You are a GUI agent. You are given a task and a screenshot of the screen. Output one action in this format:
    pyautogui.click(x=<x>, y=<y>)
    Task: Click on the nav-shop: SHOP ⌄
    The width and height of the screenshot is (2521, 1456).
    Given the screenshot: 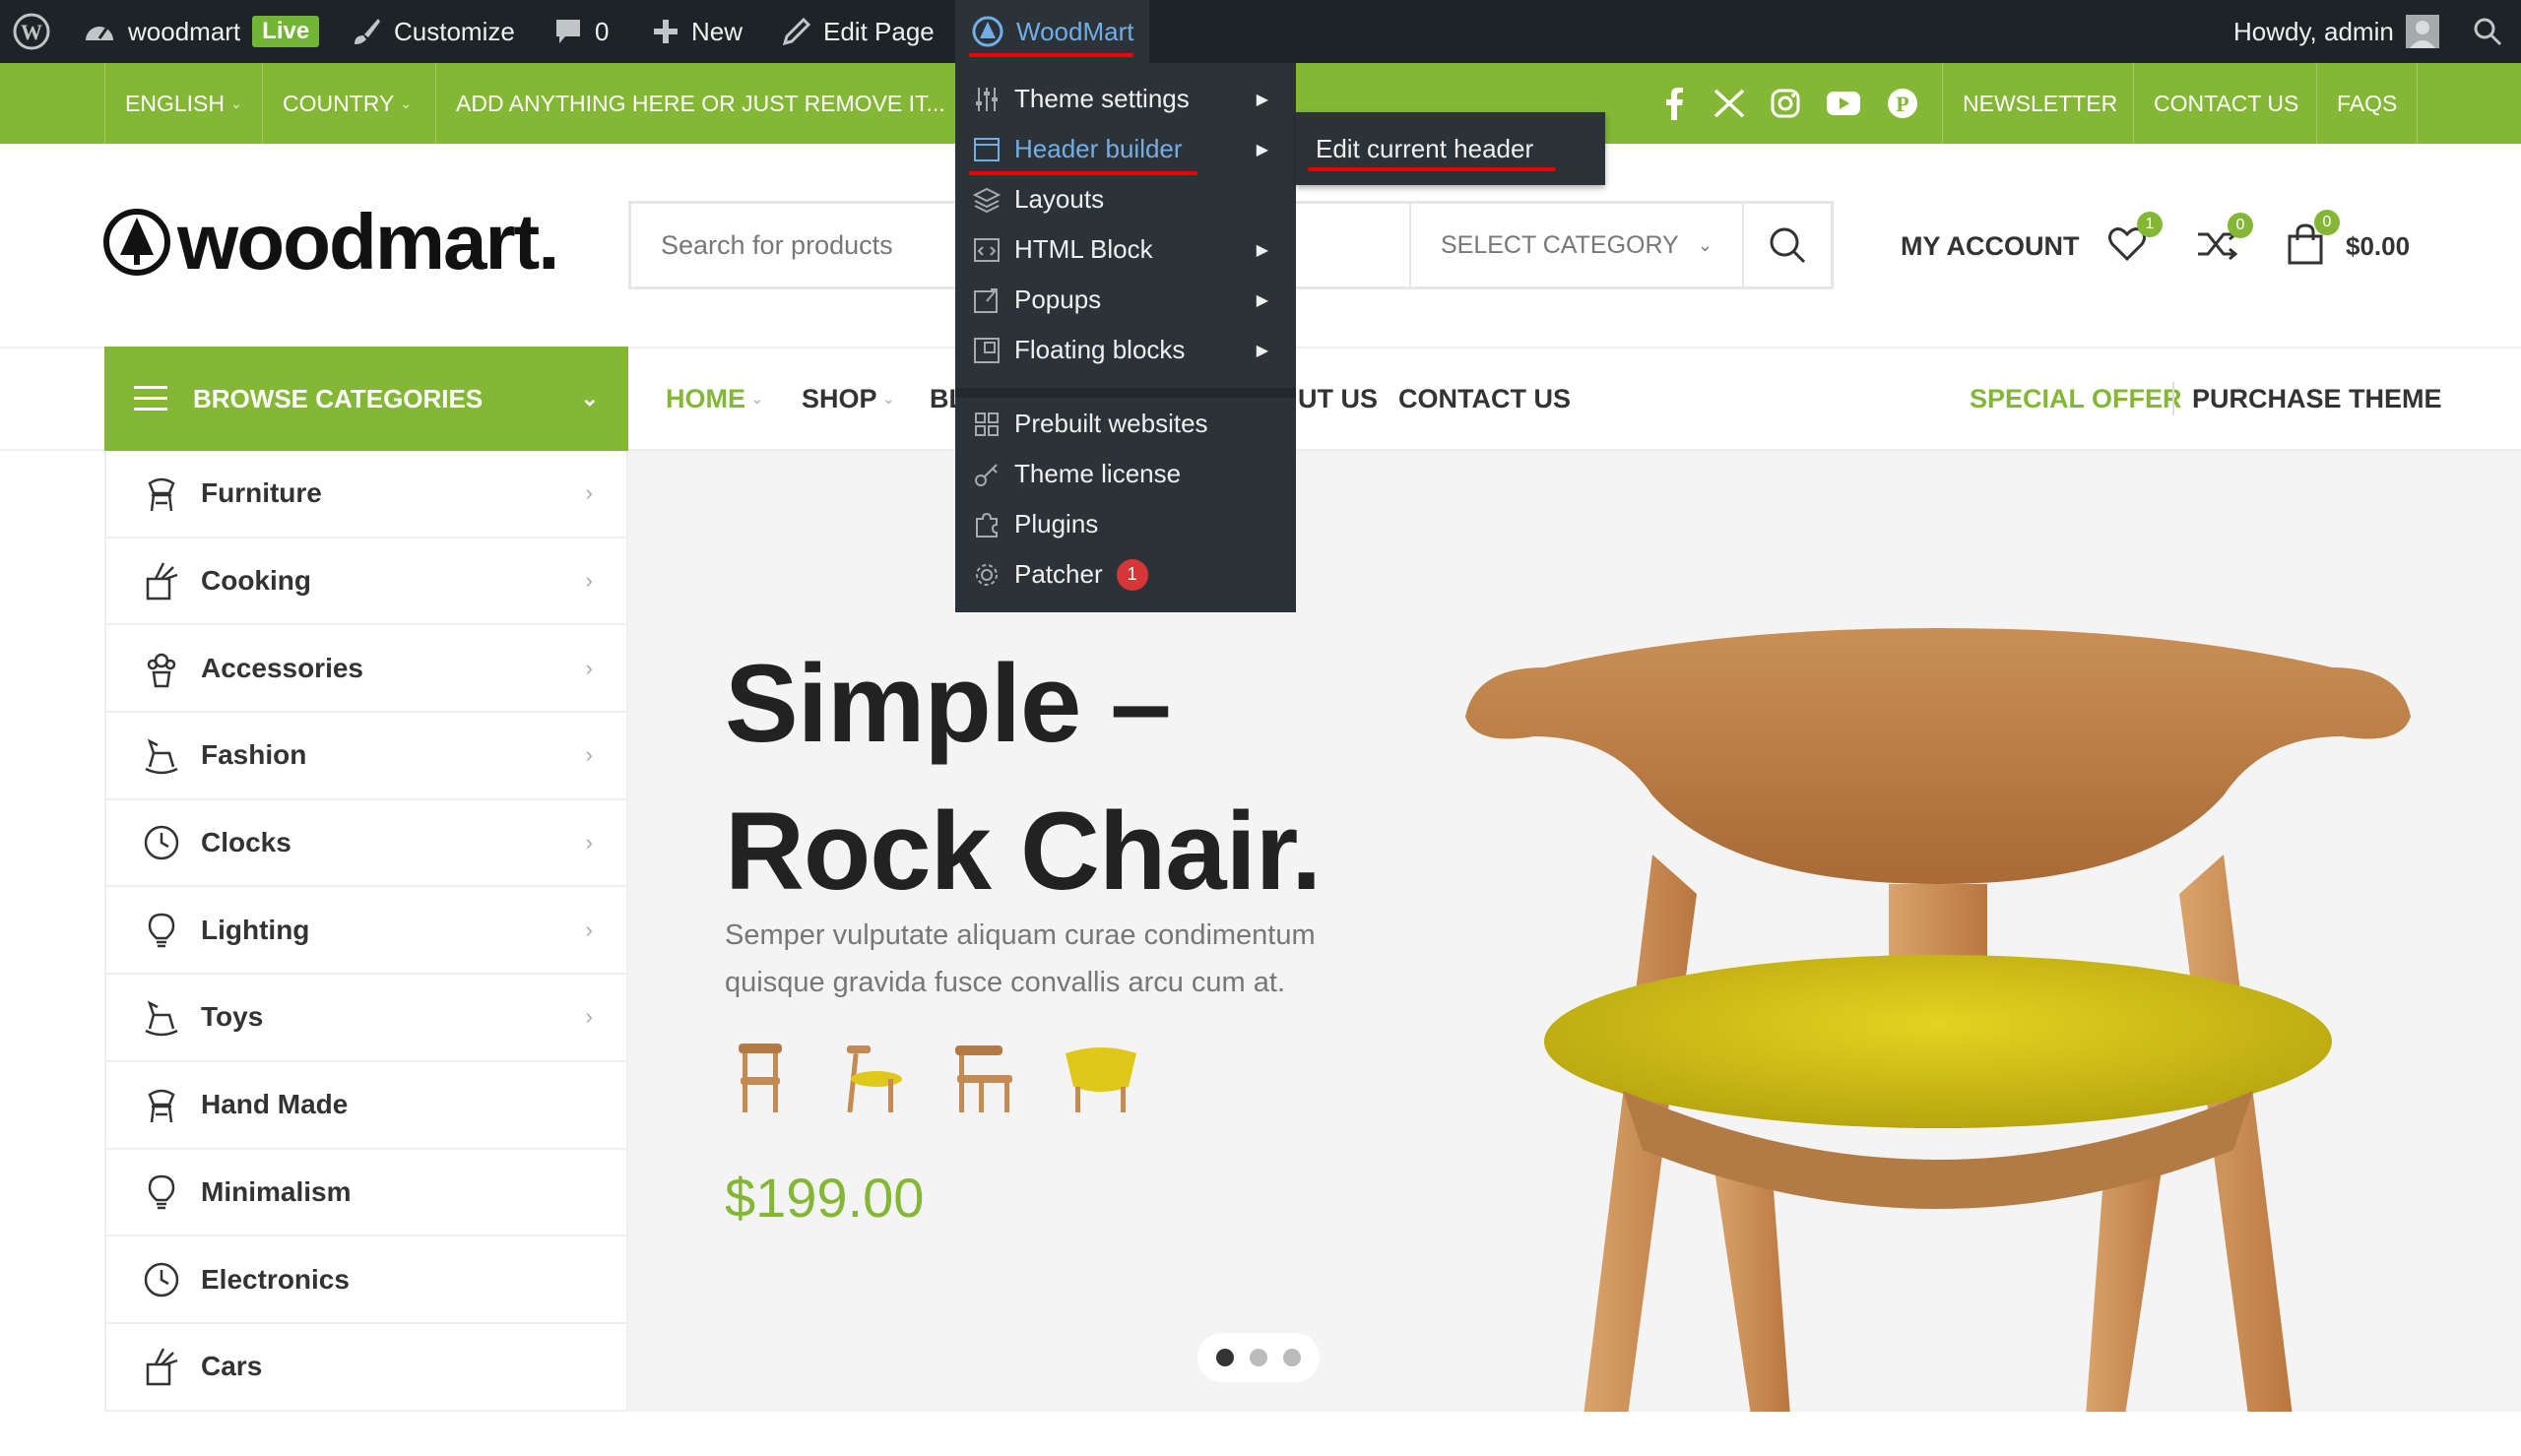 What is the action you would take?
    pyautogui.click(x=848, y=399)
    